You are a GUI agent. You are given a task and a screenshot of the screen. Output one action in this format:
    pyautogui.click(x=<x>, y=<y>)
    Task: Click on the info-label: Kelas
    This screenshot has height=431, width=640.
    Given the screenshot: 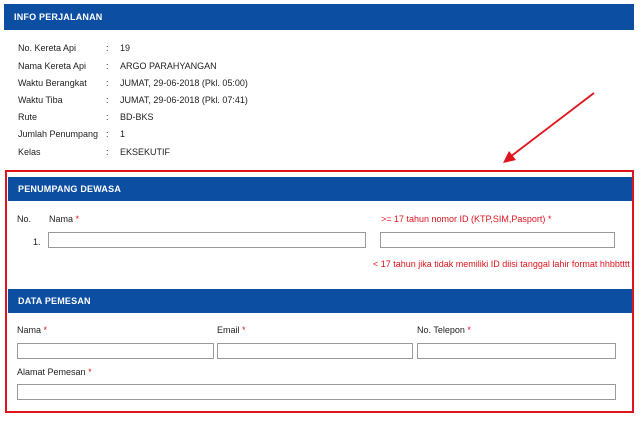 What is the action you would take?
    pyautogui.click(x=29, y=152)
    